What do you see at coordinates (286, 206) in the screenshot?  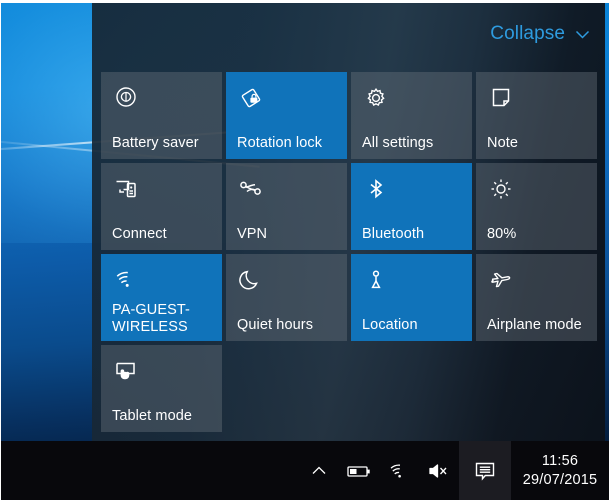 I see `tile-vpn: VPN` at bounding box center [286, 206].